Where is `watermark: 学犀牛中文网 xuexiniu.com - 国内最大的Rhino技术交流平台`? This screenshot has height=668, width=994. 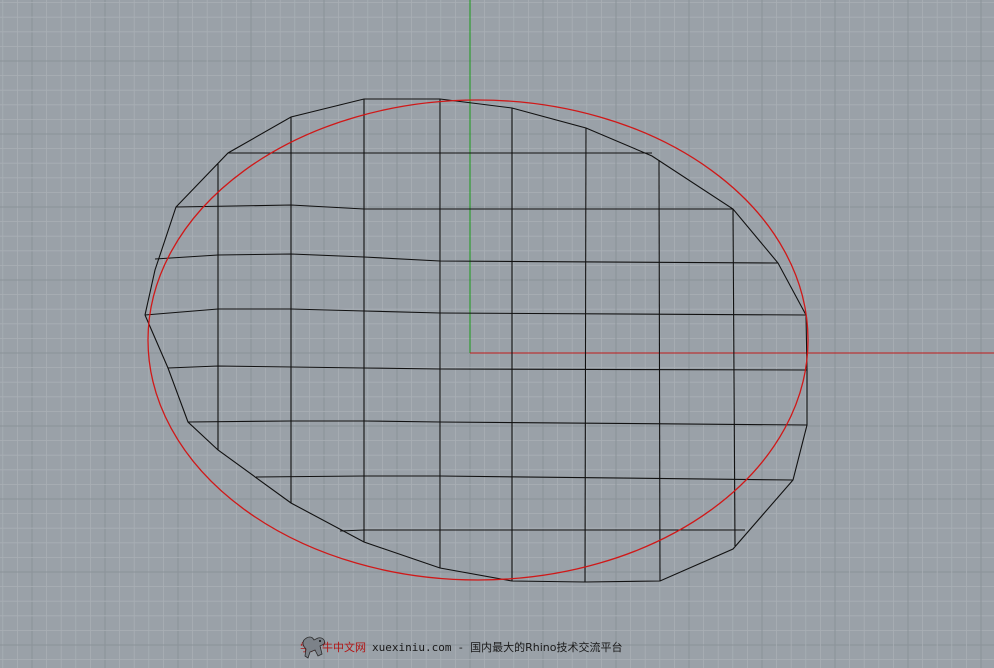 watermark: 学犀牛中文网 xuexiniu.com - 国内最大的Rhino技术交流平台 is located at coordinates (461, 647).